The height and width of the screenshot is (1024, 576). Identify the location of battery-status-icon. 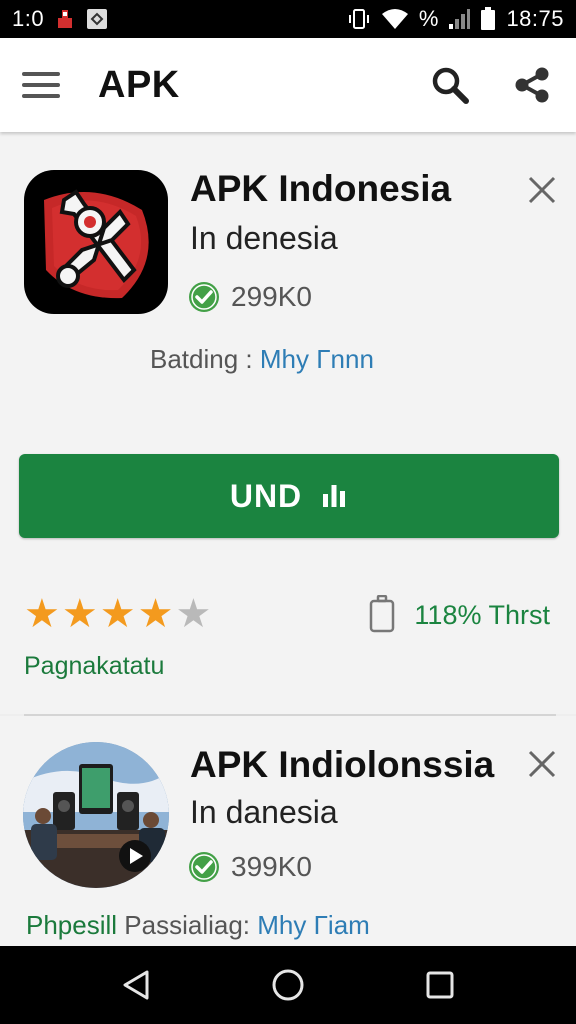
(488, 19).